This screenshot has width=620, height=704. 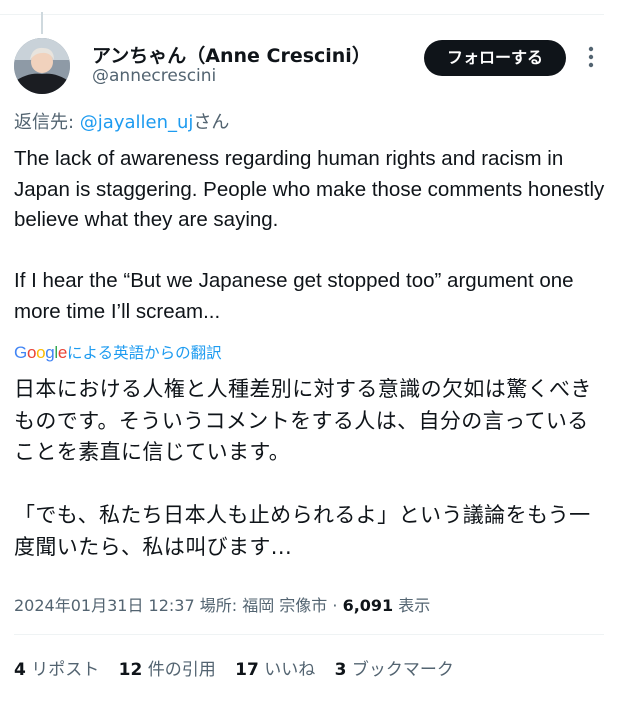 What do you see at coordinates (62, 670) in the screenshot?
I see `reposts-label: リポスト` at bounding box center [62, 670].